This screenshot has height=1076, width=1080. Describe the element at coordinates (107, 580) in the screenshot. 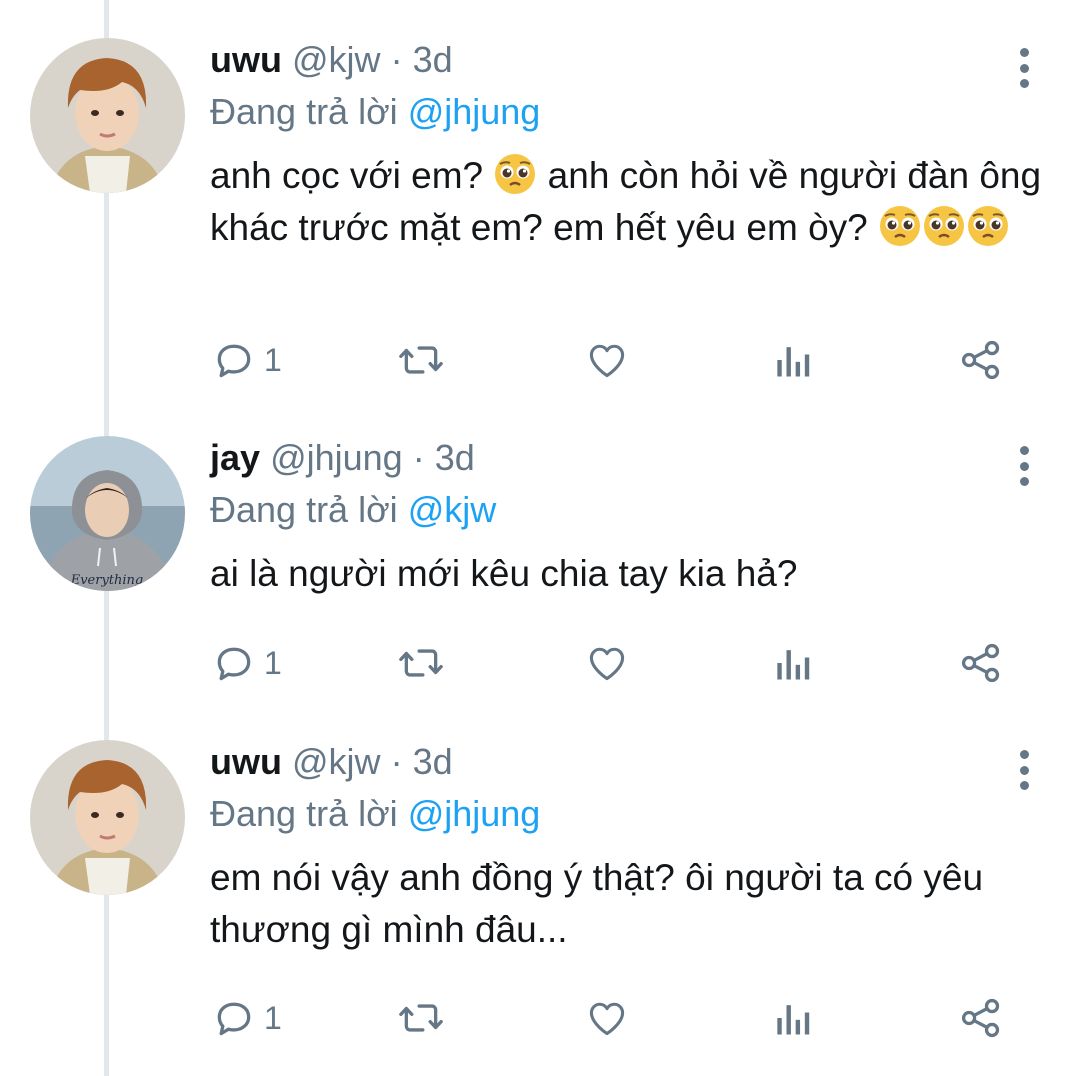

I see `avatar-shirt-print: Everything` at that location.